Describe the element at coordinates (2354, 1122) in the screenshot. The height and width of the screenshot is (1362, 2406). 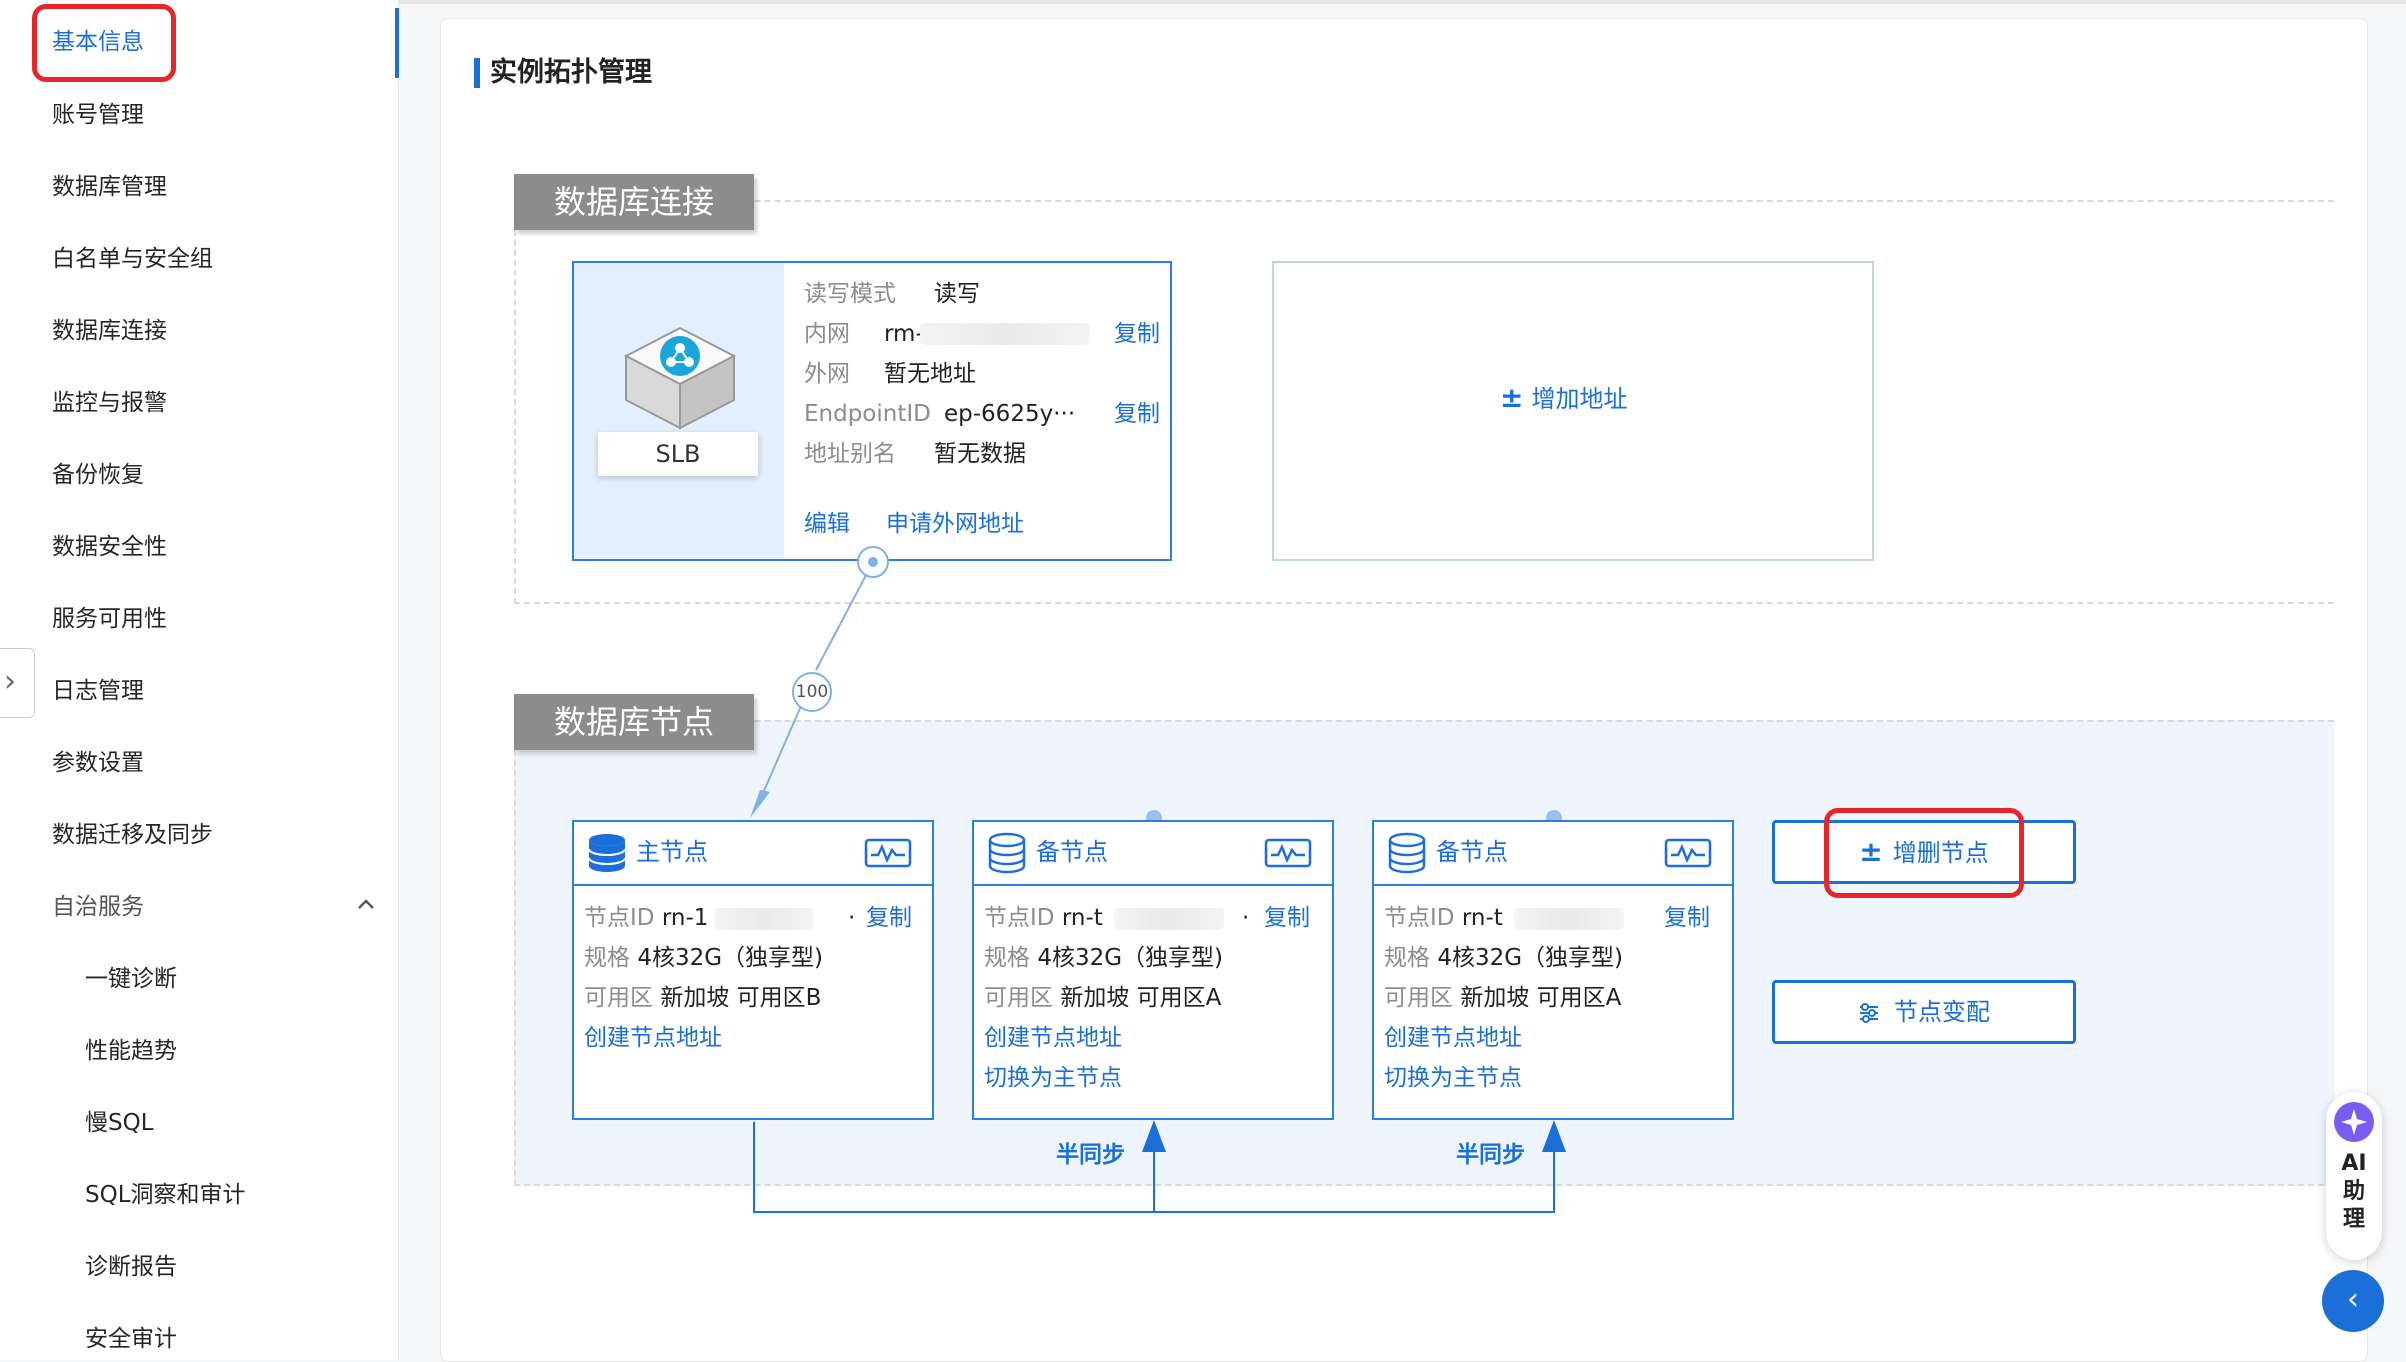
I see `ai-sparkle-icon` at that location.